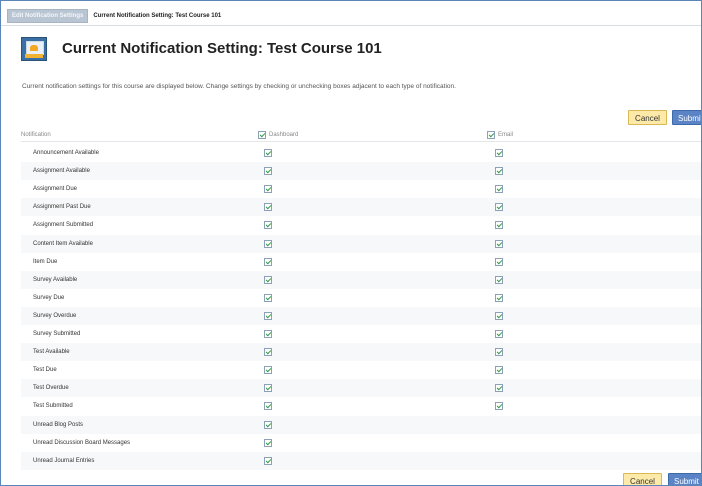  What do you see at coordinates (34, 49) in the screenshot?
I see `course-notification-icon` at bounding box center [34, 49].